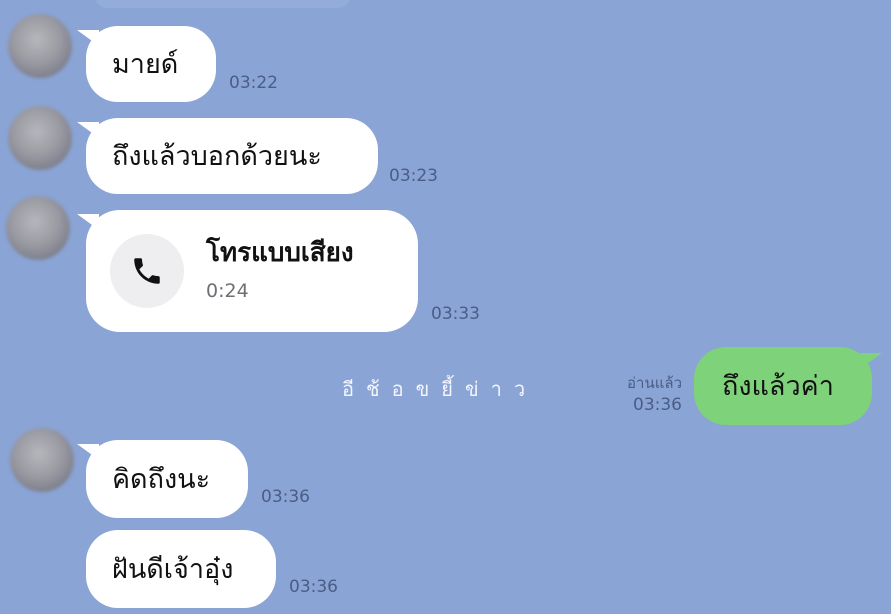  I want to click on message-text: มายด์, so click(145, 64).